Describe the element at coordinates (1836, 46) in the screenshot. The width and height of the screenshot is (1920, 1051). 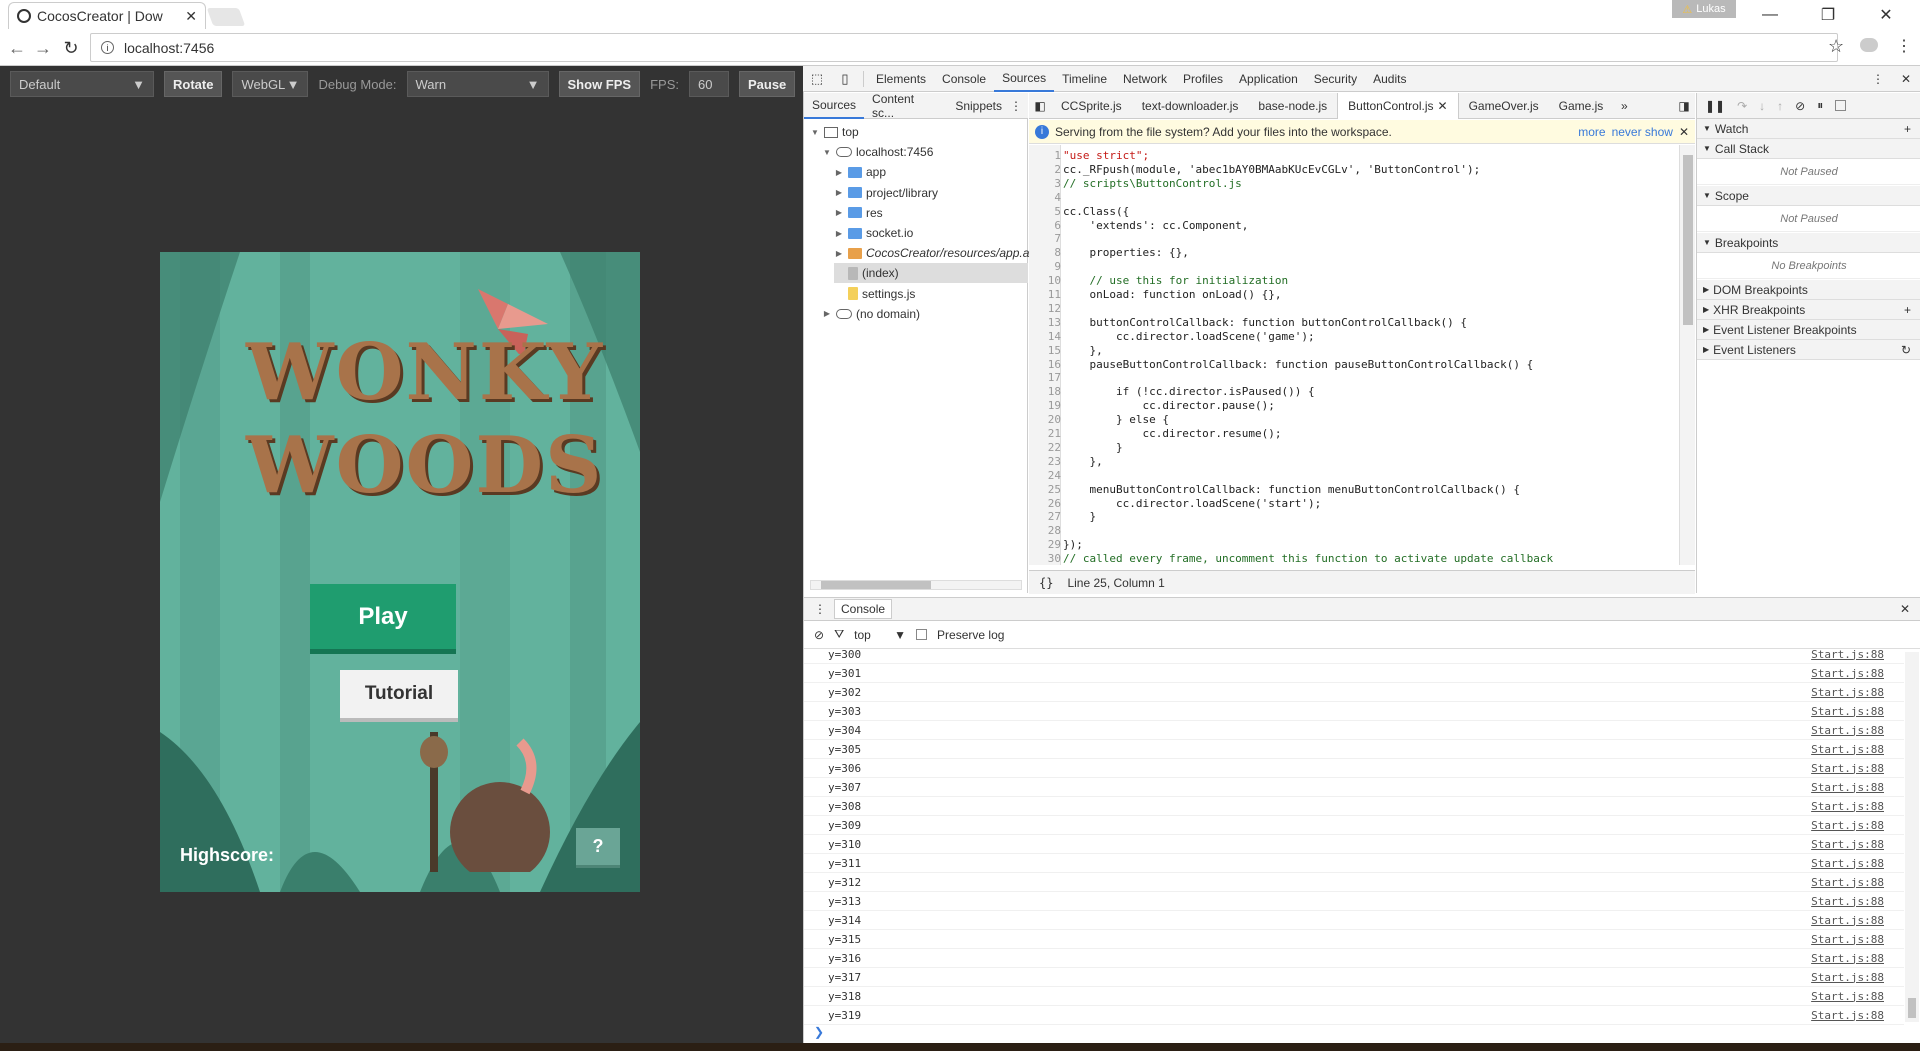
I see `bookmark-star-icon: ☆` at that location.